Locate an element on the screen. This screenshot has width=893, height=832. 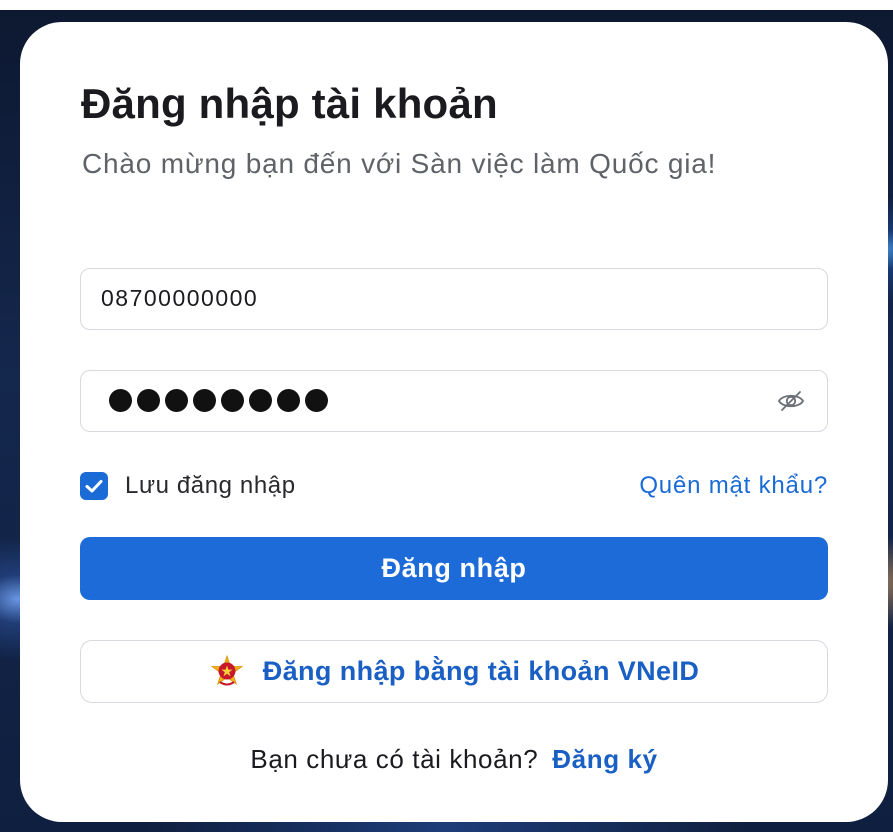
register-link: Đăng ký is located at coordinates (604, 759).